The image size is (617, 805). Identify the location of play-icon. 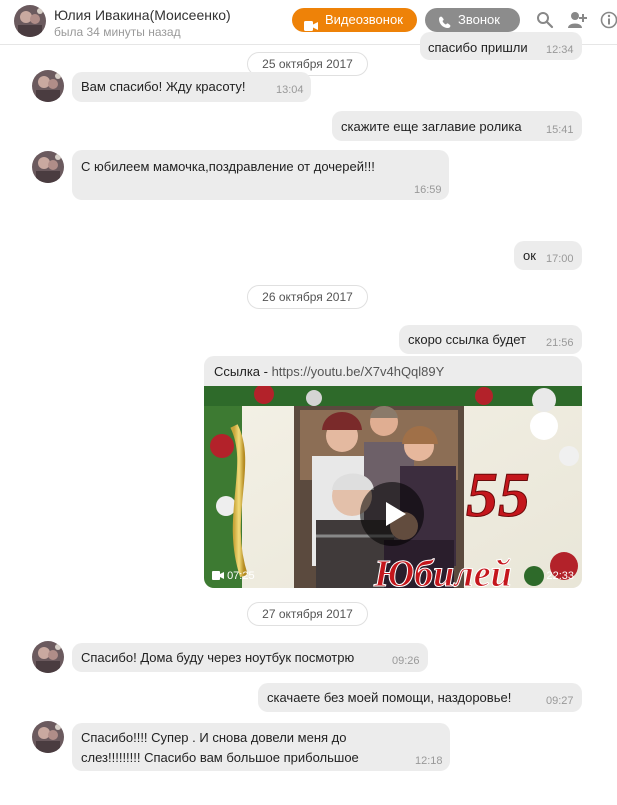
(396, 514).